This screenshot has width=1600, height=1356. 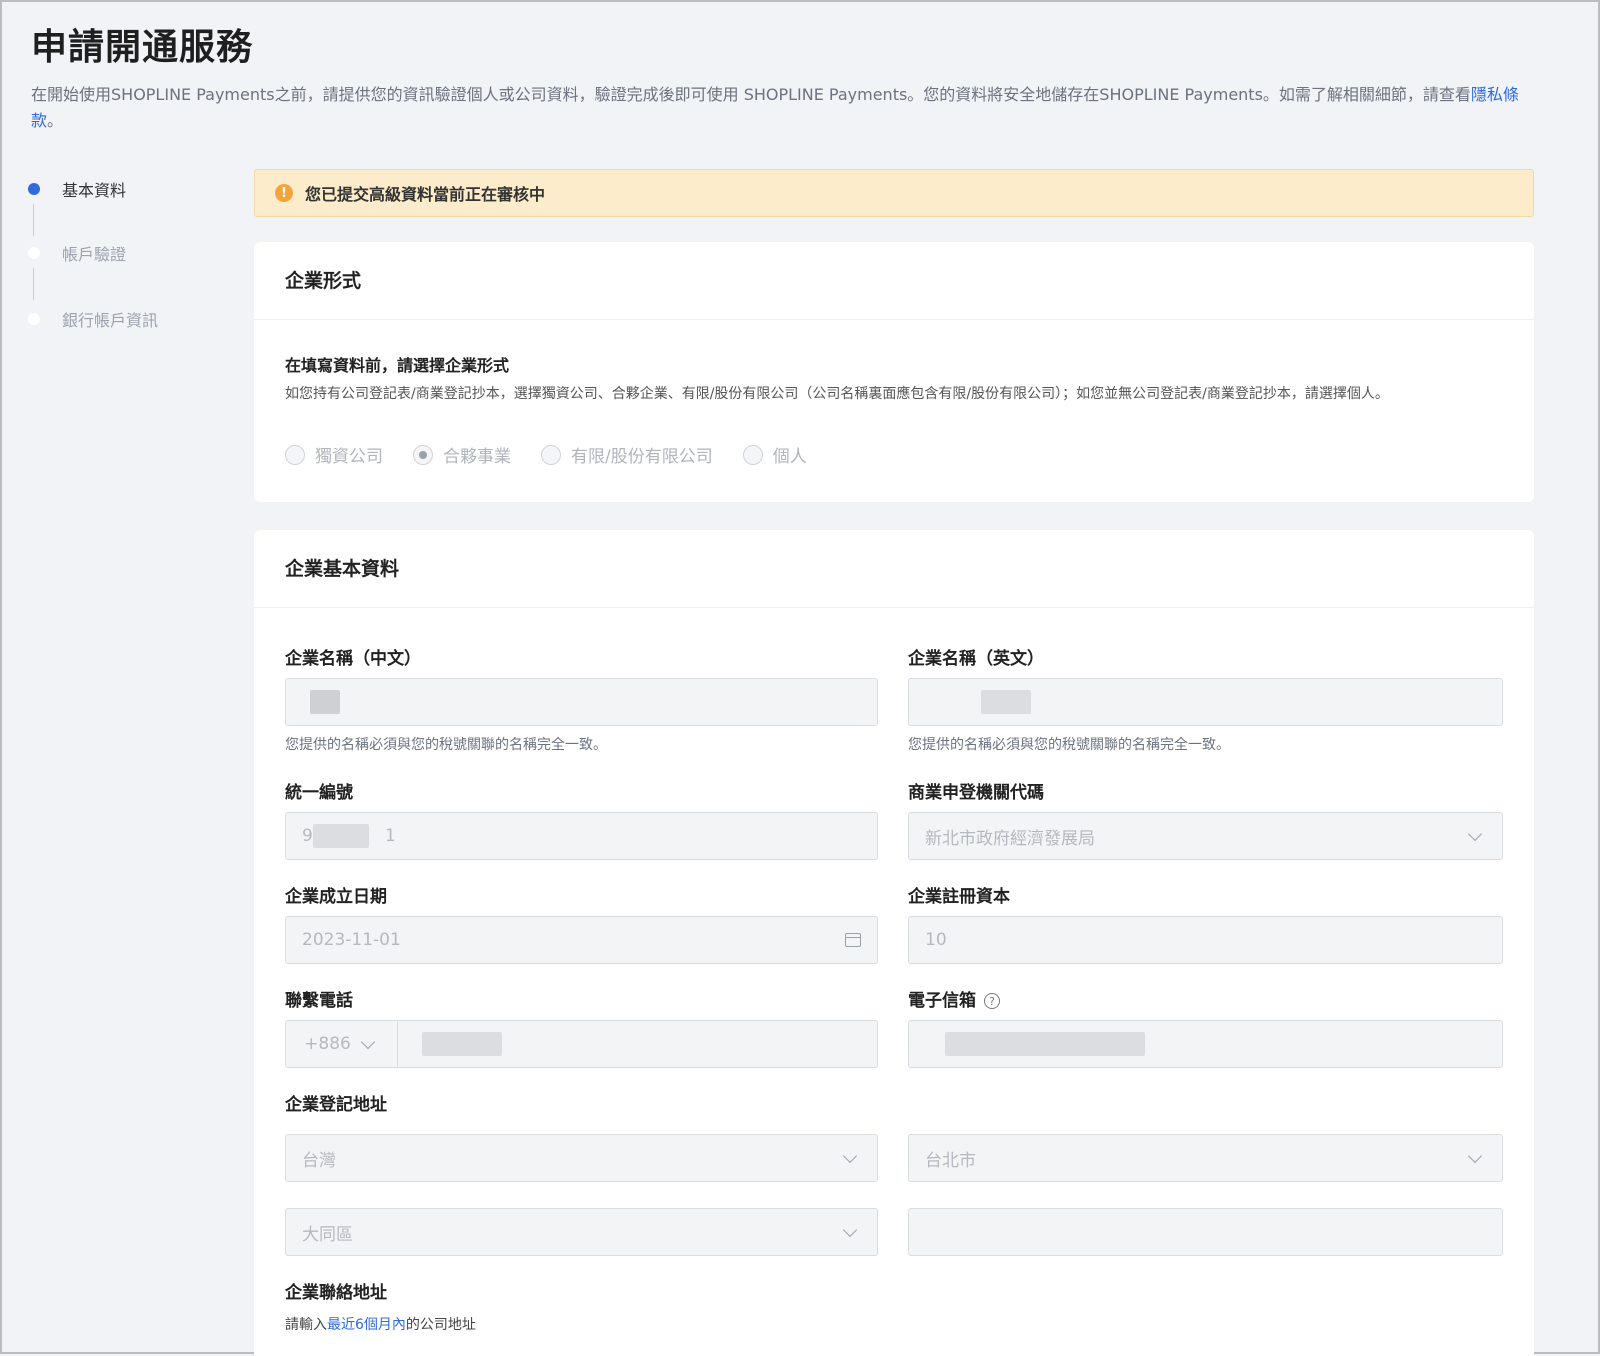 What do you see at coordinates (1205, 702) in the screenshot?
I see `name-en-input` at bounding box center [1205, 702].